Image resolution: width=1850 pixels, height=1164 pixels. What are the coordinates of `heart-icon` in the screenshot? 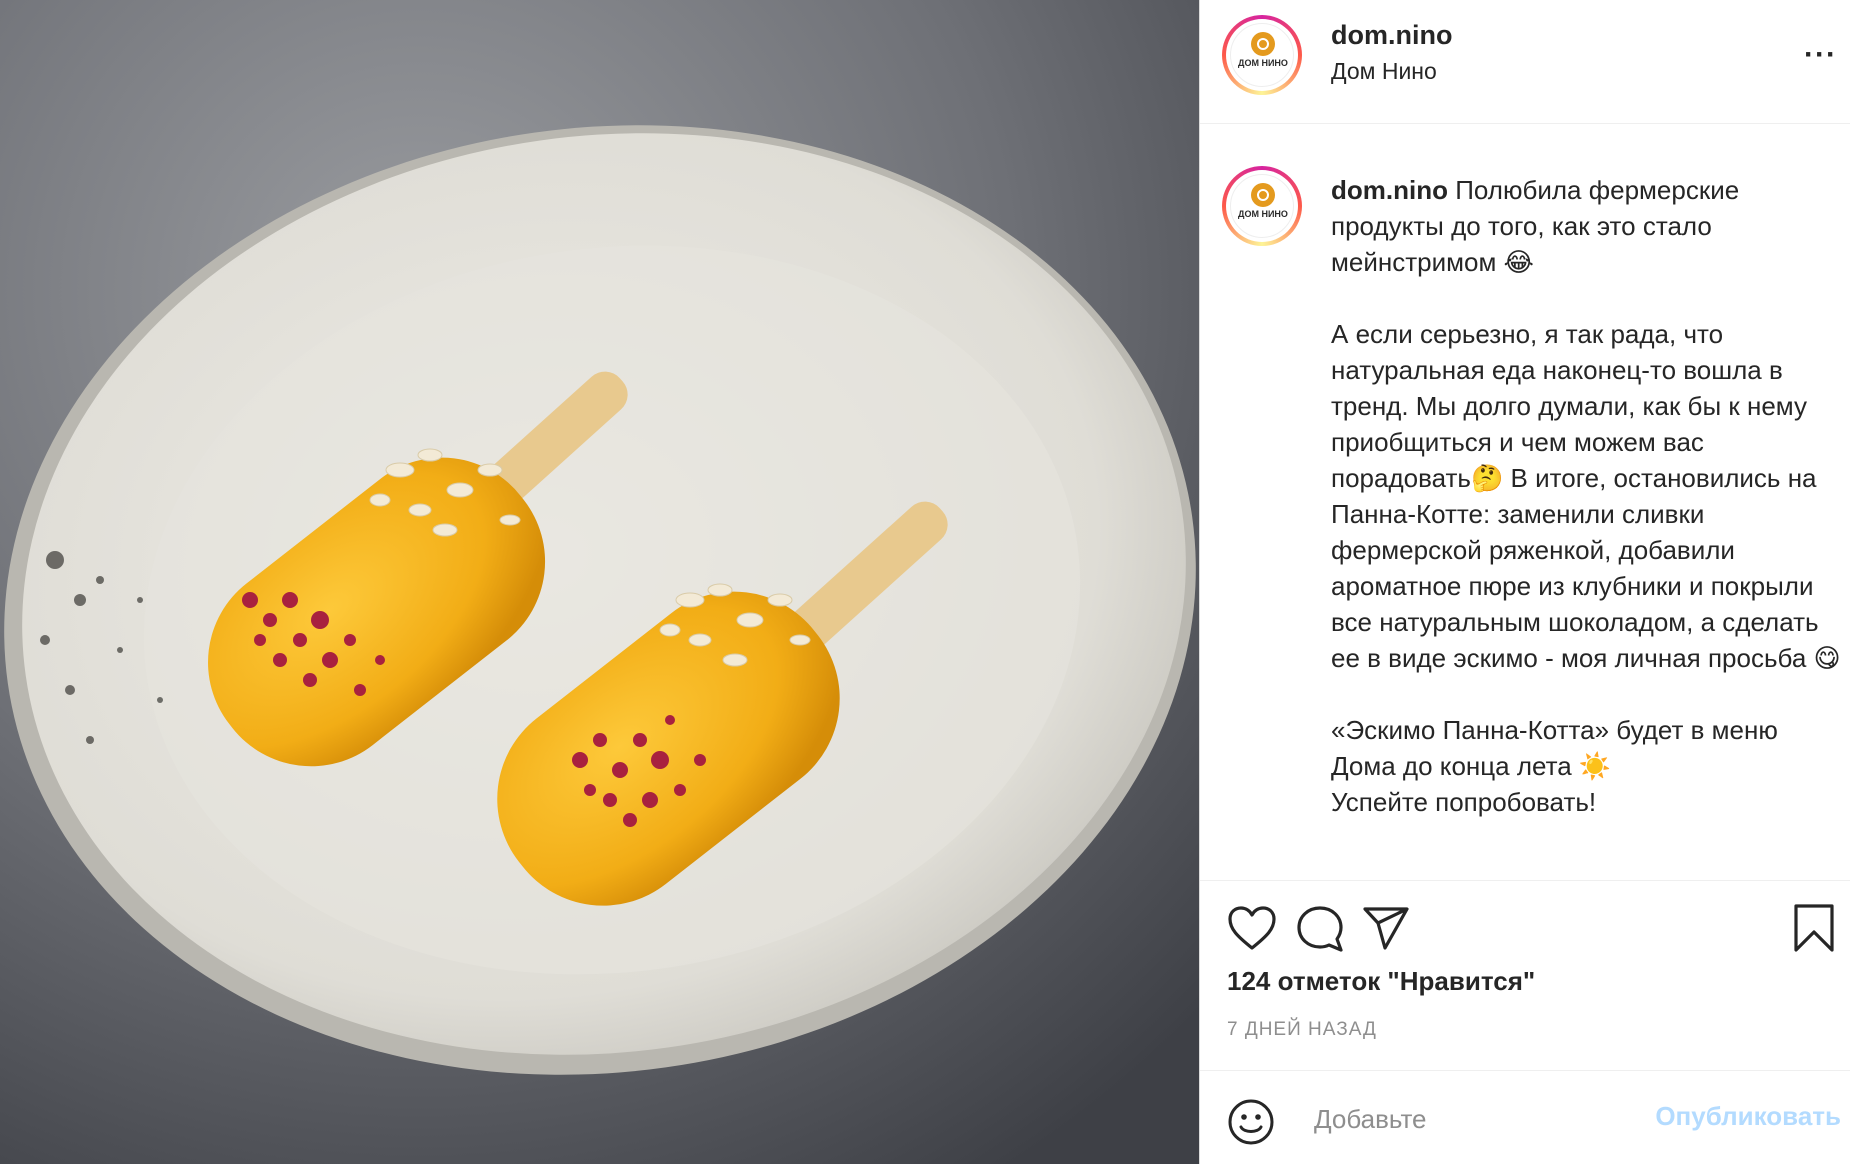 It's located at (1252, 930).